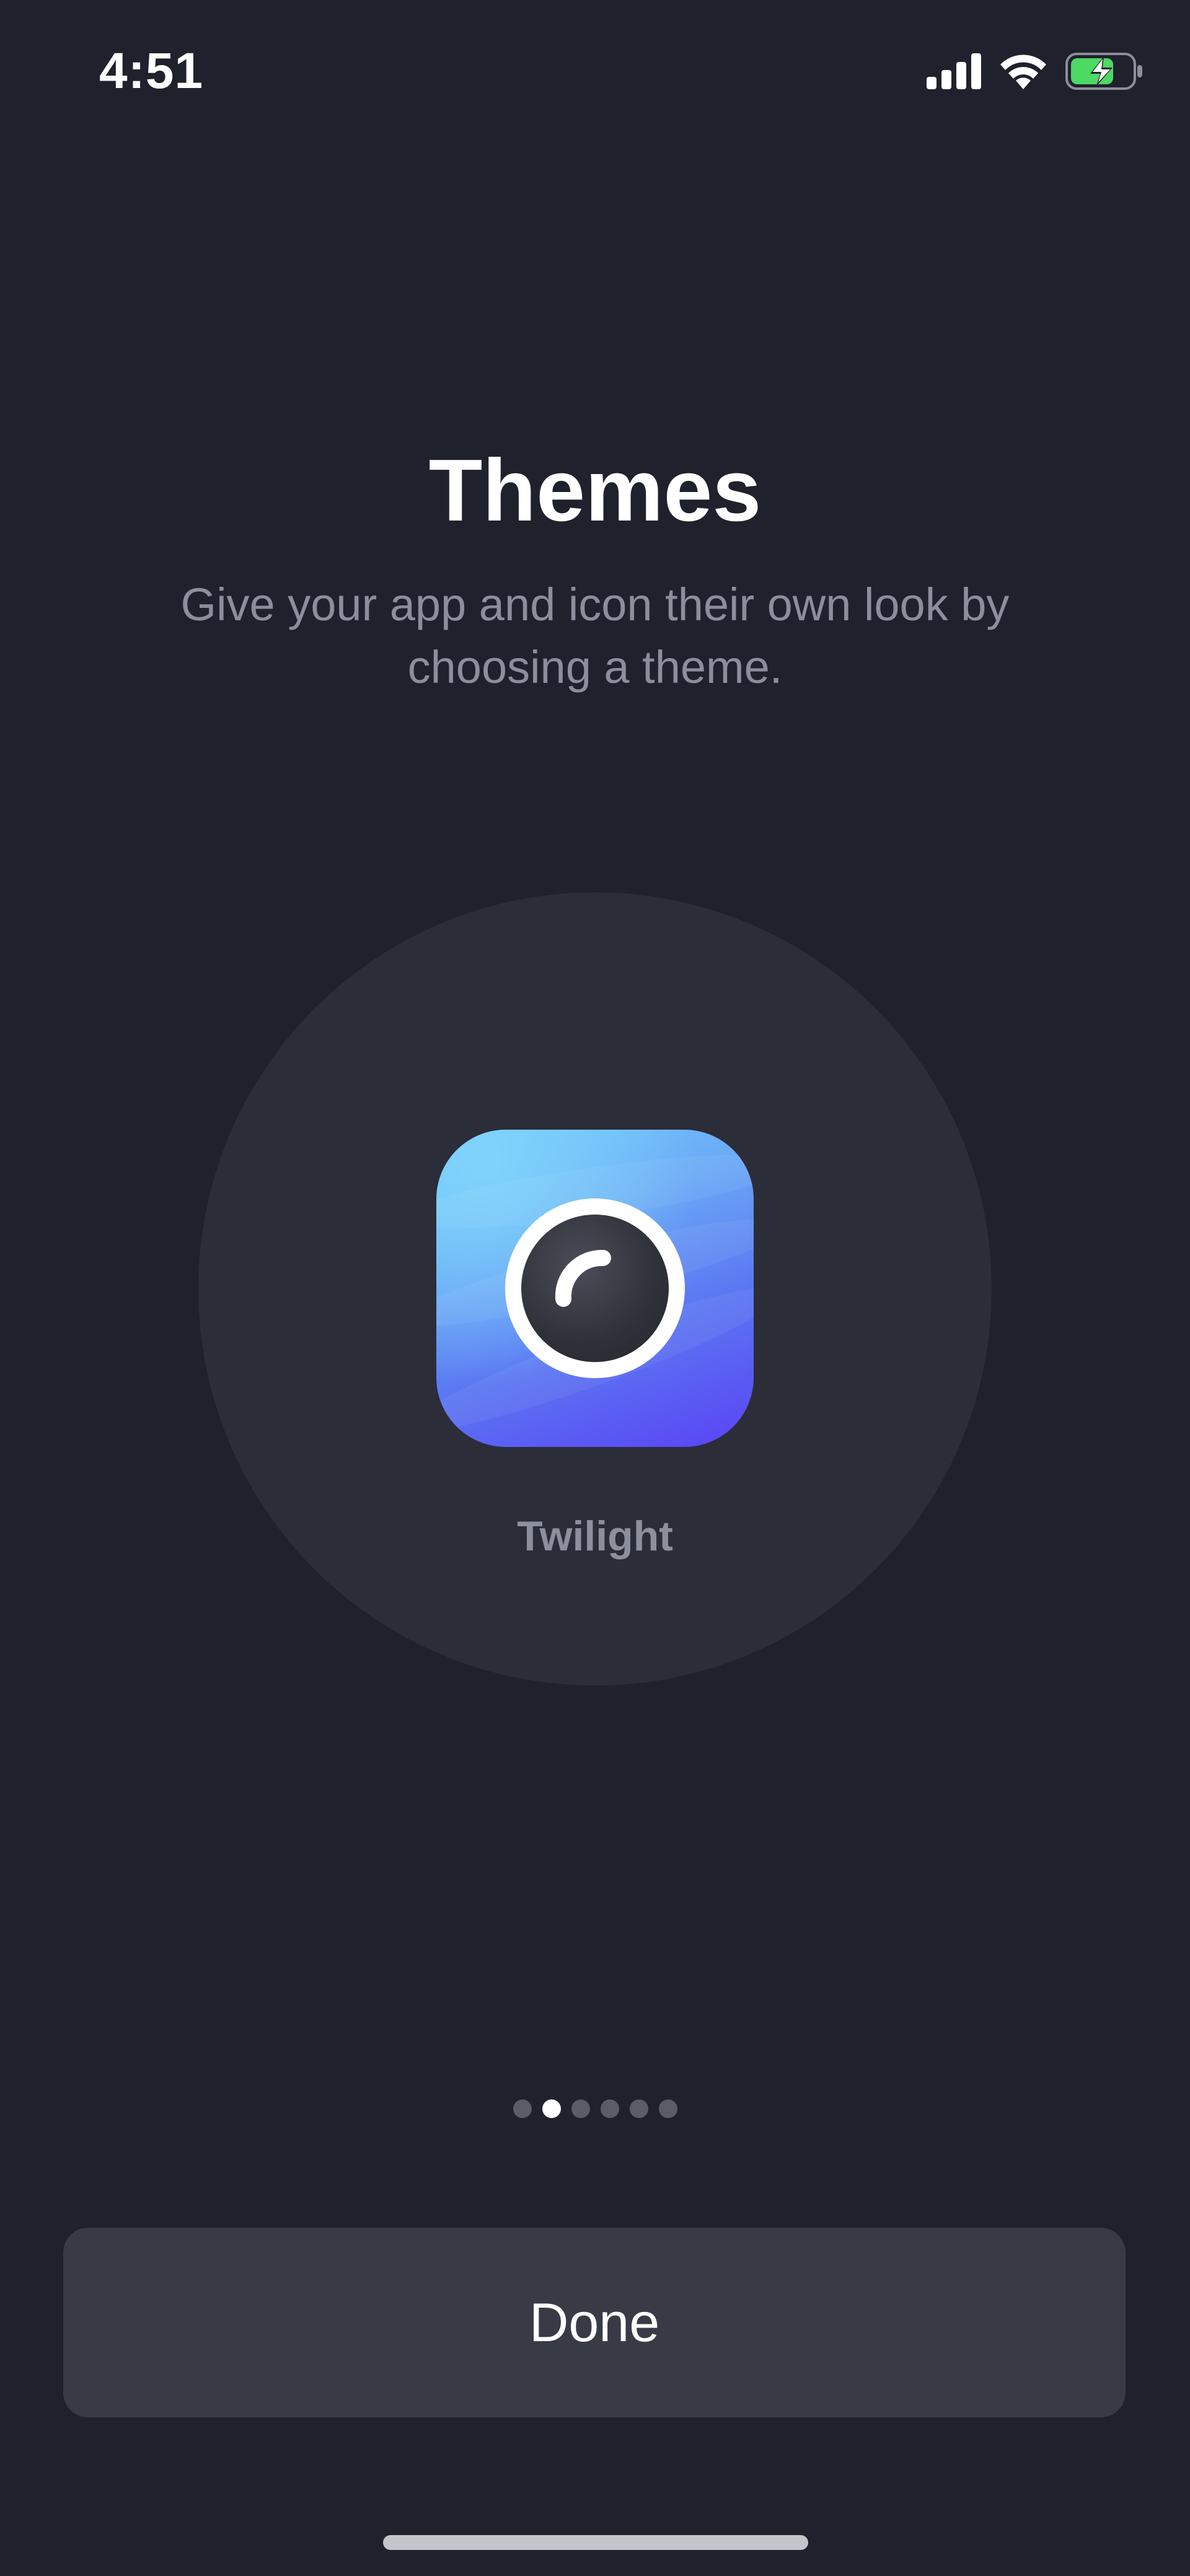 This screenshot has width=1190, height=2576. What do you see at coordinates (954, 72) in the screenshot?
I see `cellular-signal-icon` at bounding box center [954, 72].